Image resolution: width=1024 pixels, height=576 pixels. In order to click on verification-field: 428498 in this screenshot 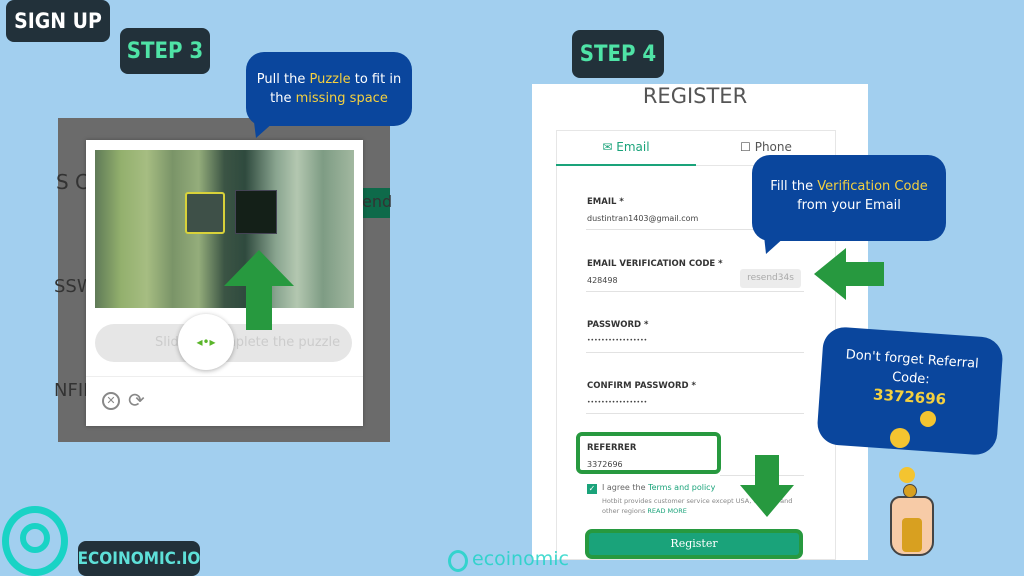, I will do `click(602, 280)`.